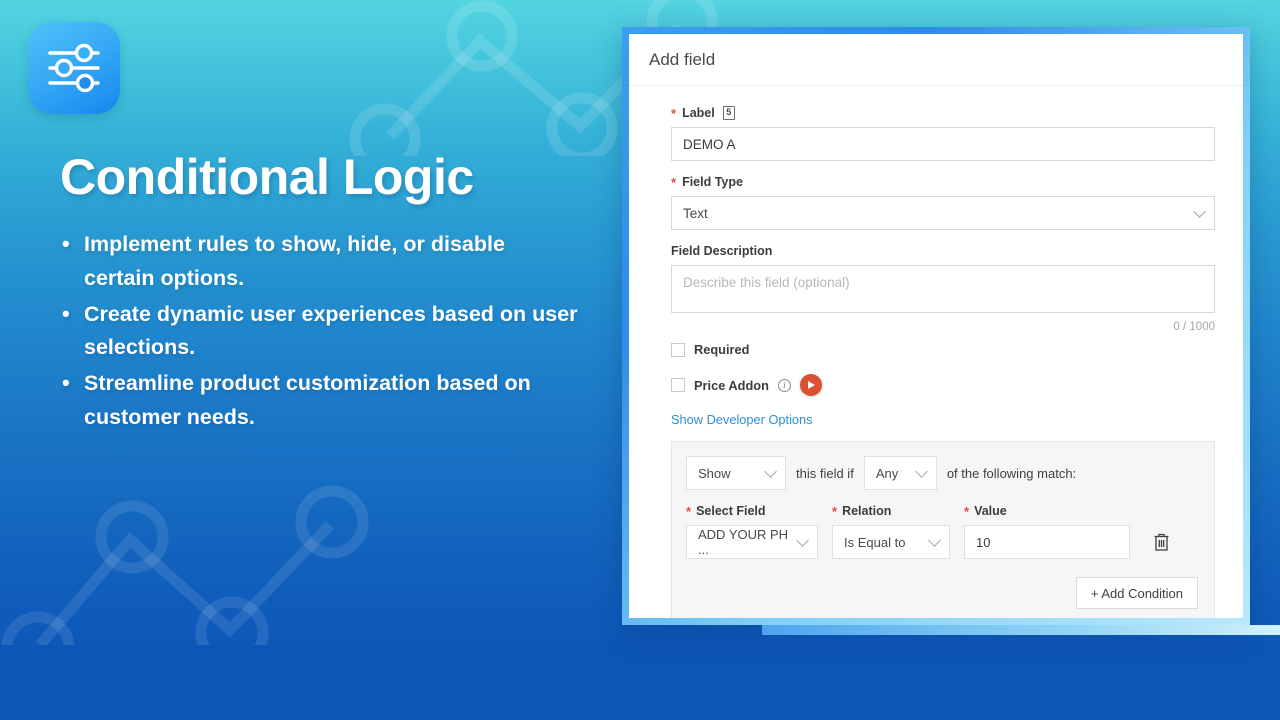 Image resolution: width=1280 pixels, height=720 pixels. Describe the element at coordinates (678, 385) in the screenshot. I see `price-addon-checkbox` at that location.